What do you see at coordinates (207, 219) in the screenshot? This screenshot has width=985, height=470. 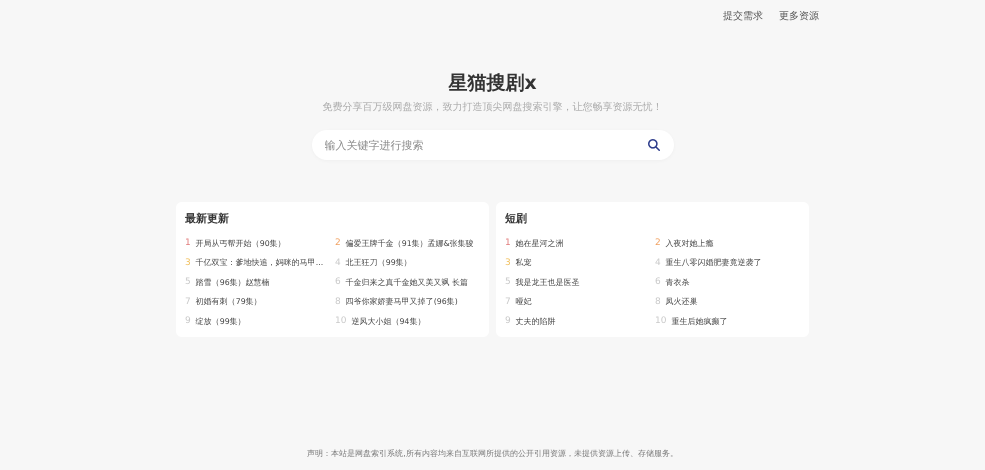 I see `card-title: 最新更新` at bounding box center [207, 219].